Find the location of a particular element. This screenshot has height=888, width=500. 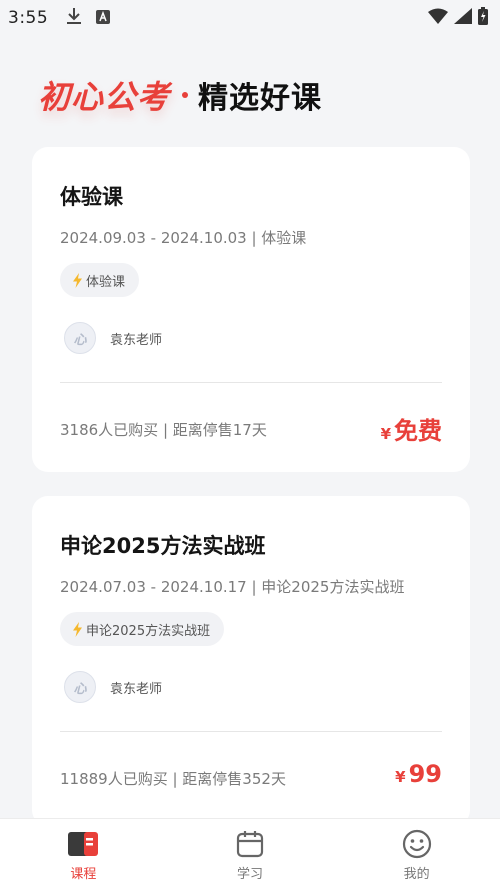

wifi-icon is located at coordinates (438, 18).